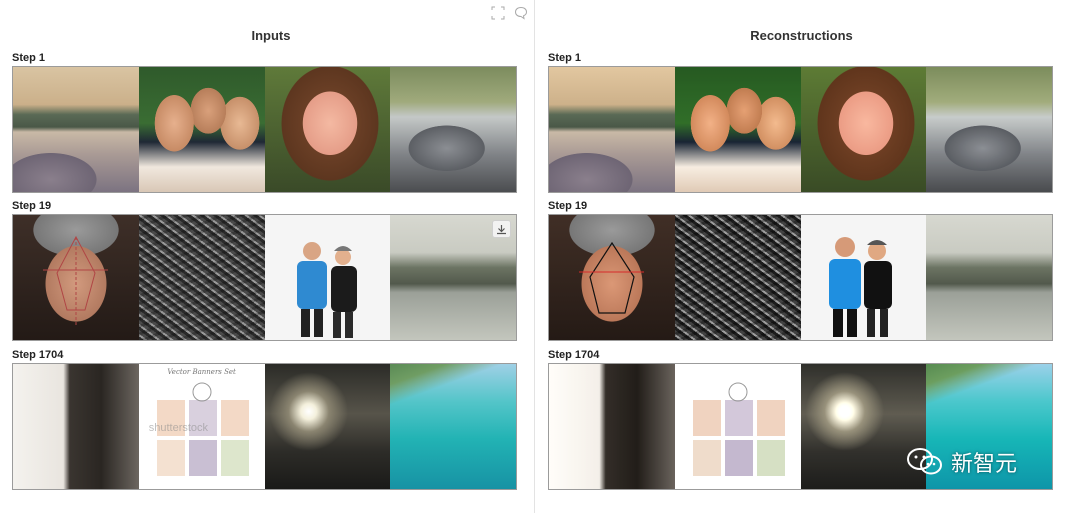 This screenshot has height=513, width=1067. I want to click on stock-watermark: shutterstock, so click(178, 428).